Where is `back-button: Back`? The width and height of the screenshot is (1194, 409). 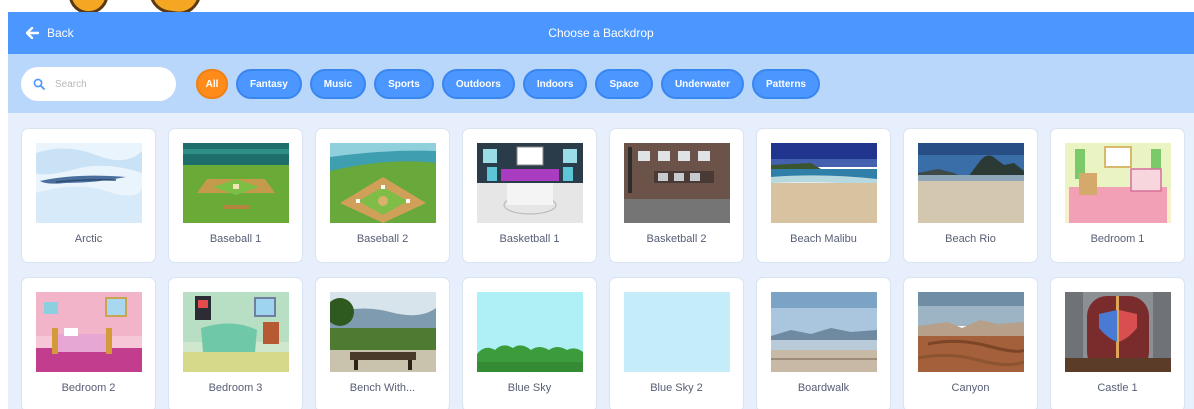 back-button: Back is located at coordinates (50, 33).